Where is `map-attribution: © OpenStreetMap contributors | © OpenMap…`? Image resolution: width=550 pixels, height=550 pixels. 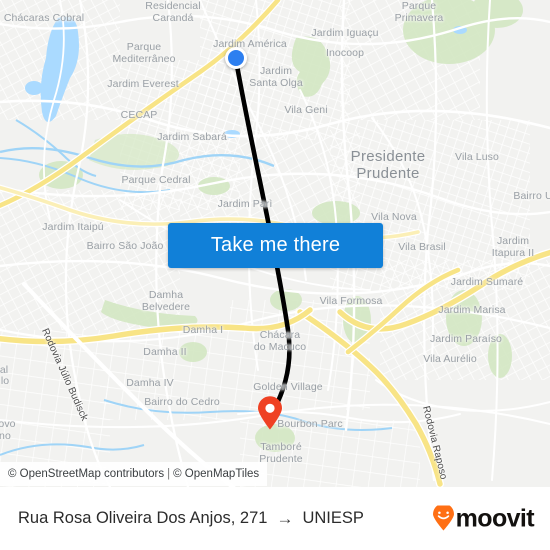
map-attribution: © OpenStreetMap contributors | © OpenMap… is located at coordinates (134, 474).